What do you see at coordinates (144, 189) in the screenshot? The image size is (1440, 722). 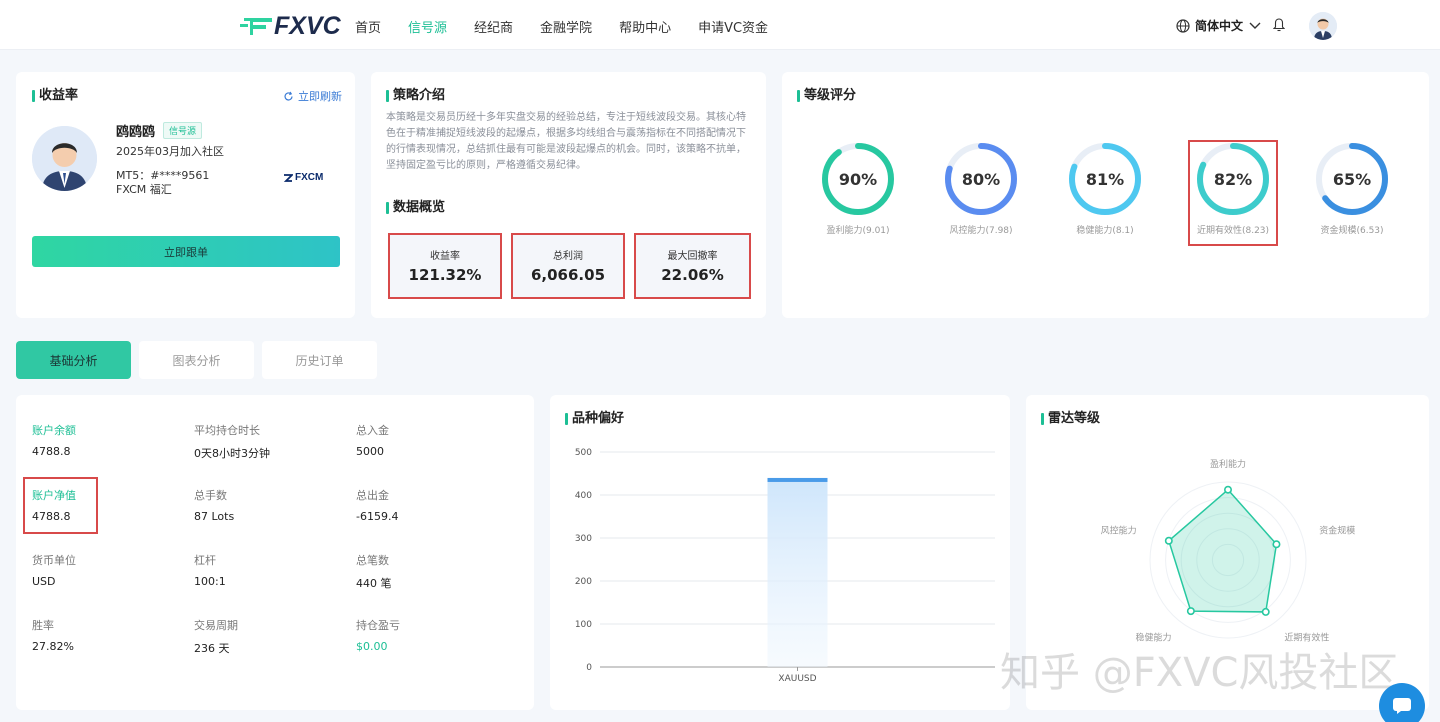 I see `broker-name: FXCM 福汇` at bounding box center [144, 189].